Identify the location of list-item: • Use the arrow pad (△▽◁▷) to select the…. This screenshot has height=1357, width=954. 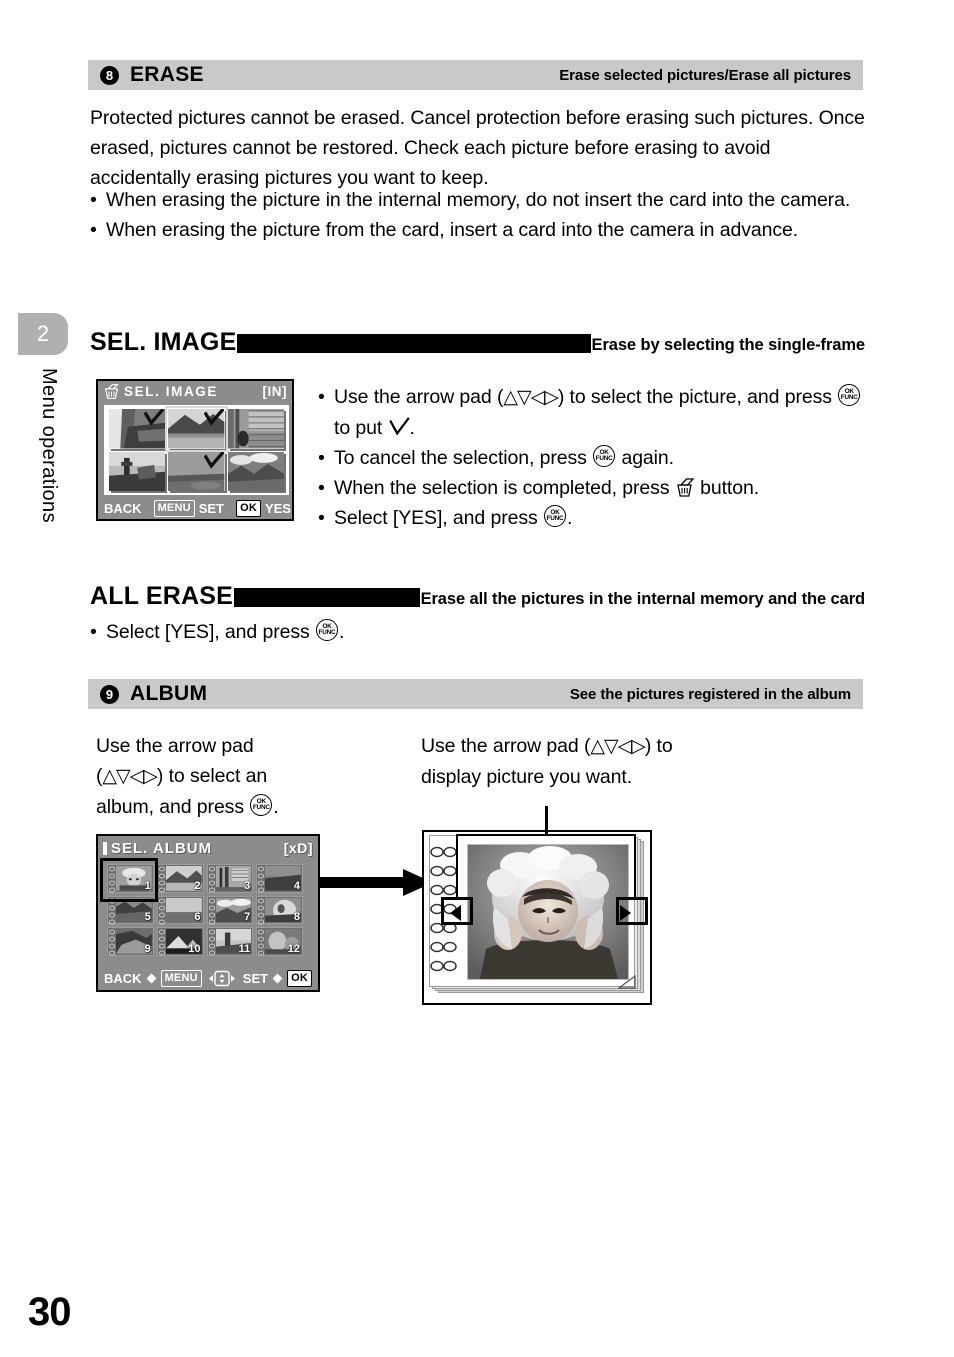
(598, 412).